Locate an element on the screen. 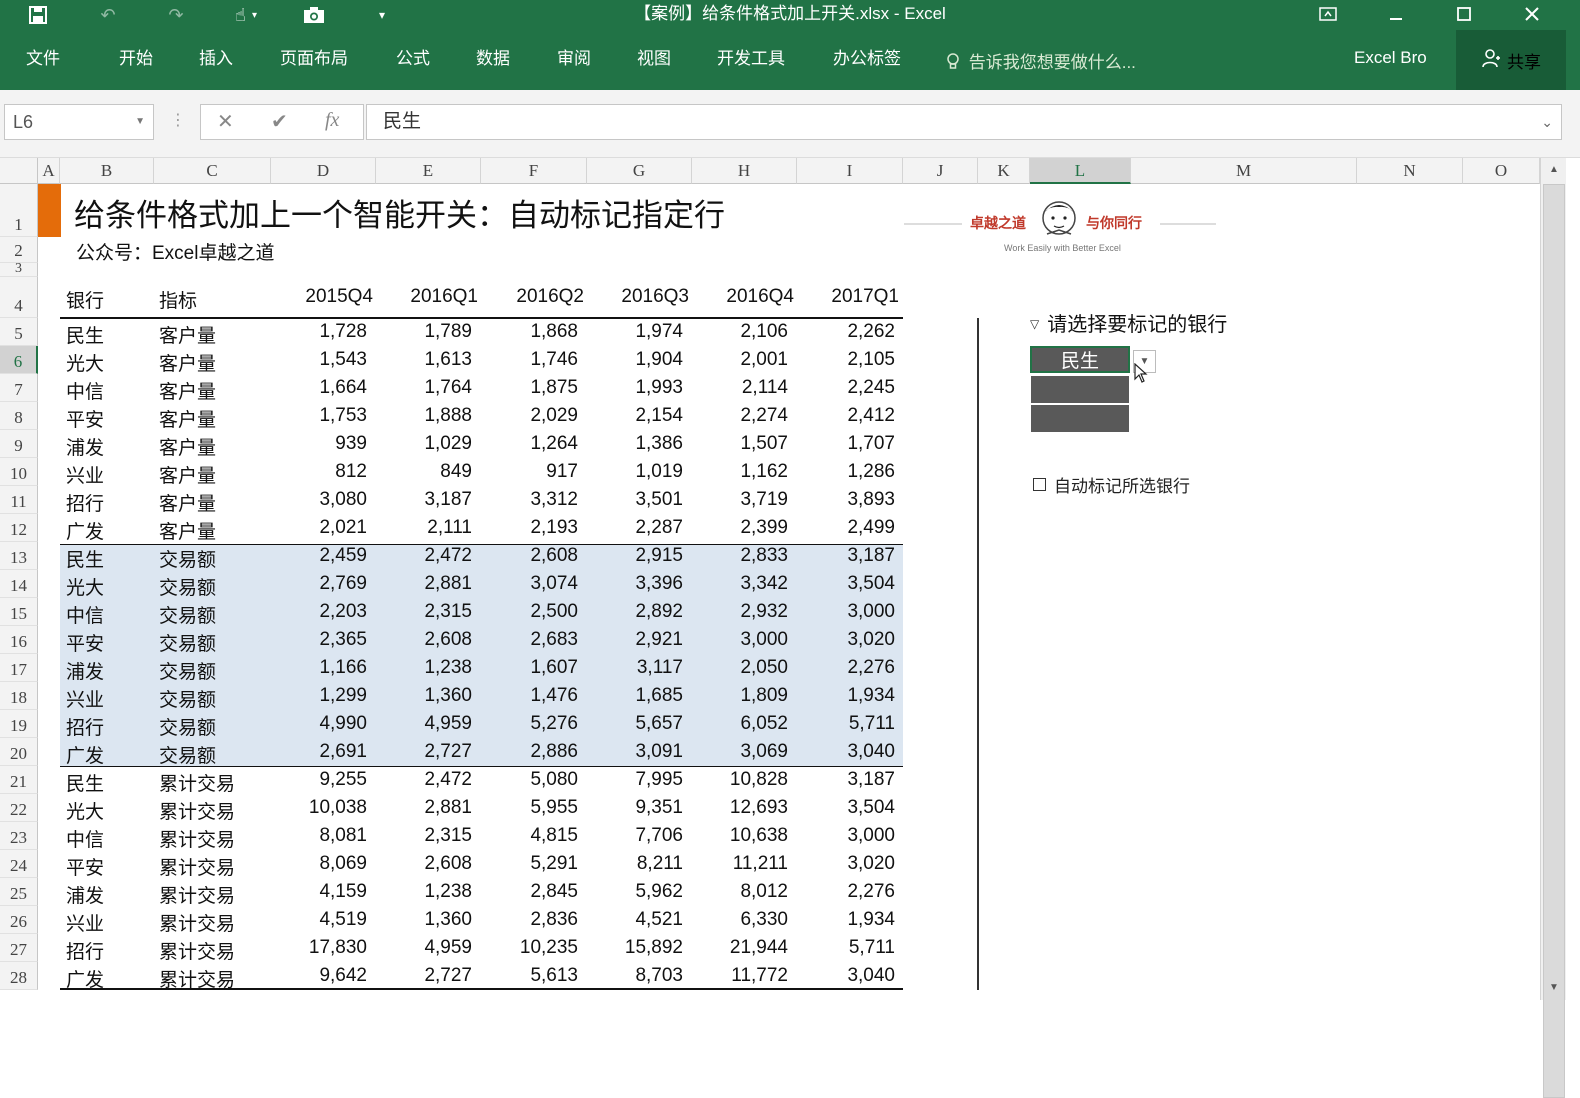 This screenshot has width=1580, height=1098. value-cell: 4,521 is located at coordinates (635, 920).